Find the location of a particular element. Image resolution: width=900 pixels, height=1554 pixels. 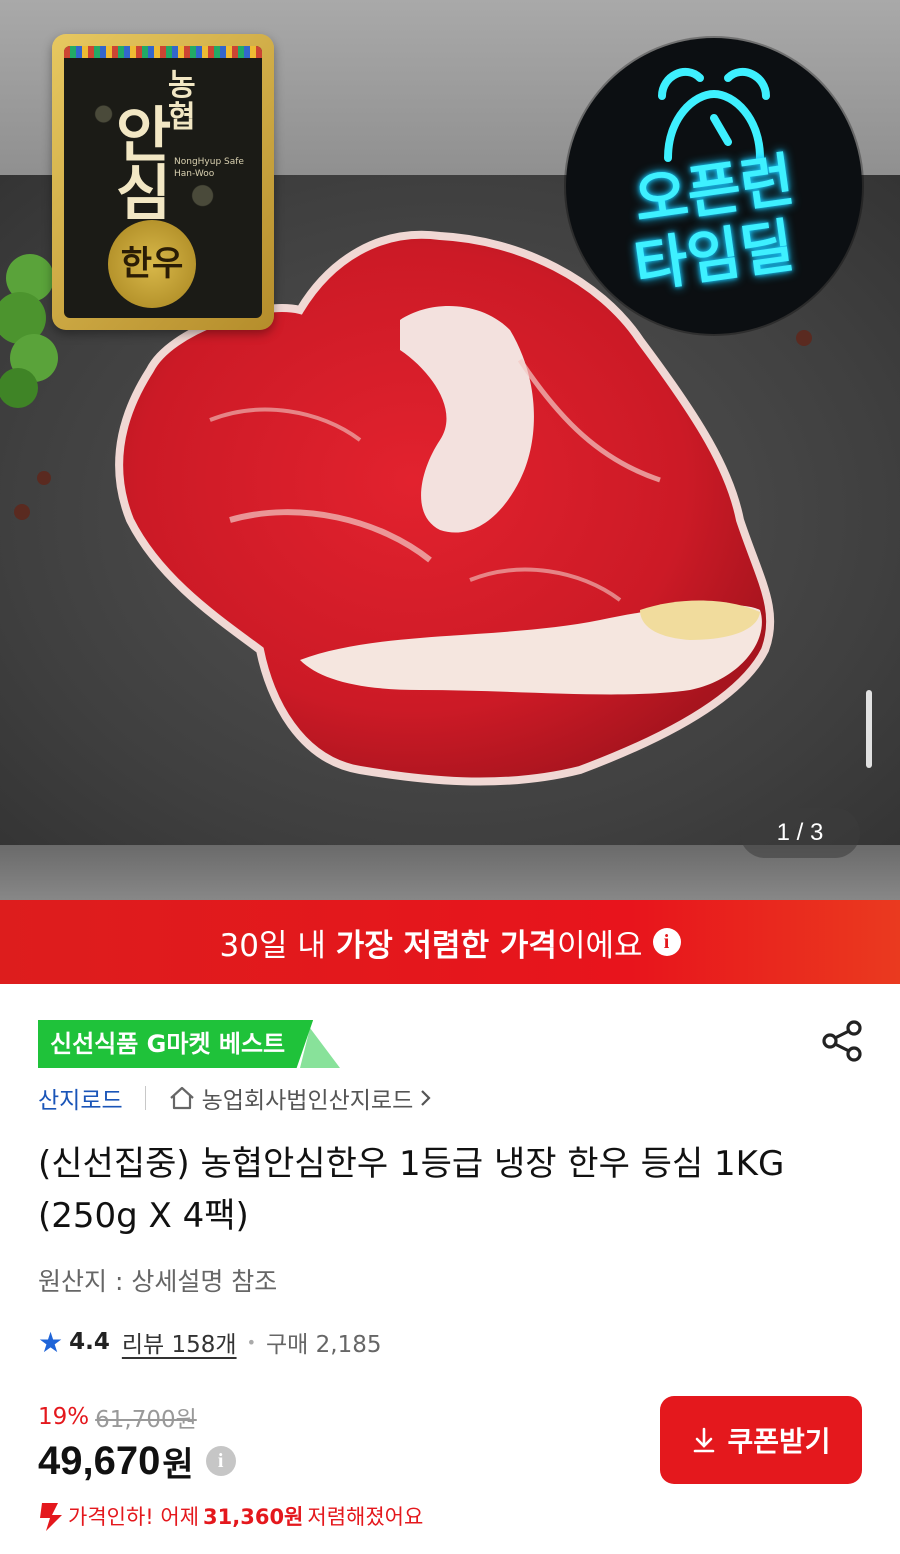

info-icon: i is located at coordinates (666, 942).